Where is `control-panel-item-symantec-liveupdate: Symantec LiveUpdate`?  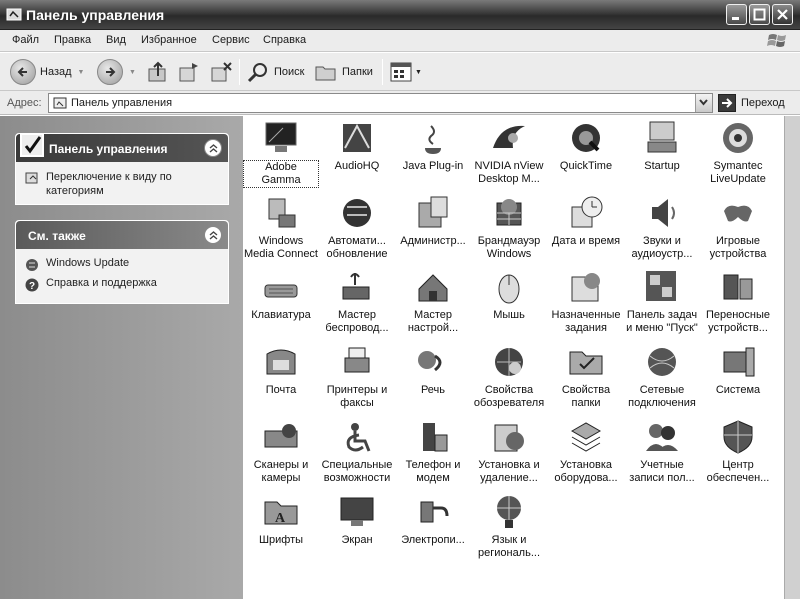
control-panel-item-symantec-liveupdate: Symantec LiveUpdate is located at coordinates (738, 152).